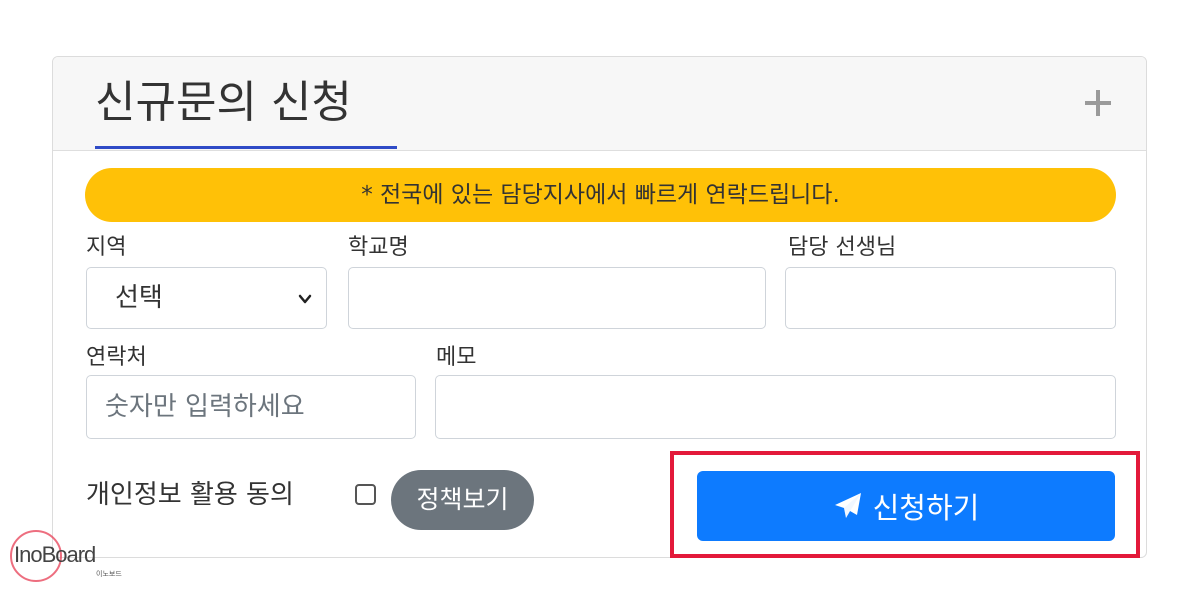 This screenshot has width=1200, height=600. What do you see at coordinates (109, 574) in the screenshot?
I see `logo-subtext: 이노보드` at bounding box center [109, 574].